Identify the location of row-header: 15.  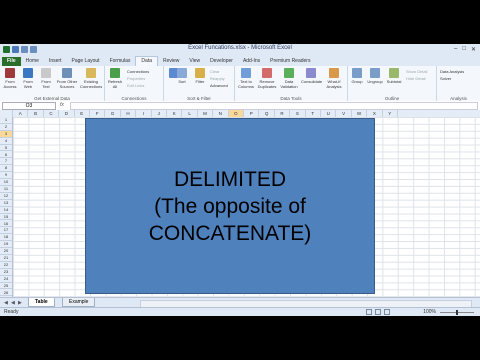
(6, 217).